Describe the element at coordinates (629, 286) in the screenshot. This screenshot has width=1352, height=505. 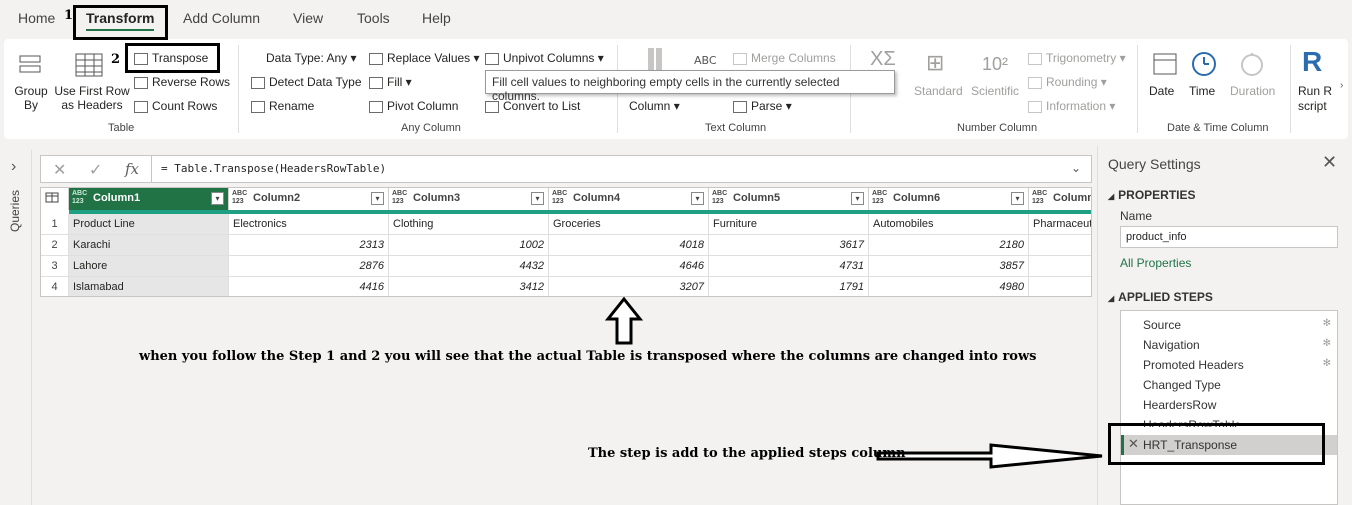
I see `table-cell: 3207` at that location.